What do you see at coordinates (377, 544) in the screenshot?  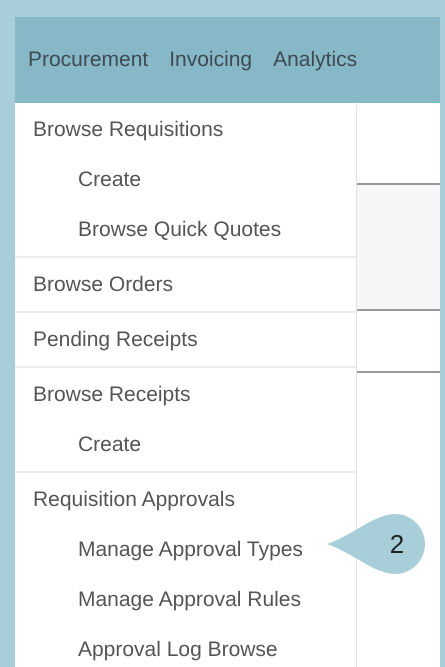 I see `callout-marker: 2` at bounding box center [377, 544].